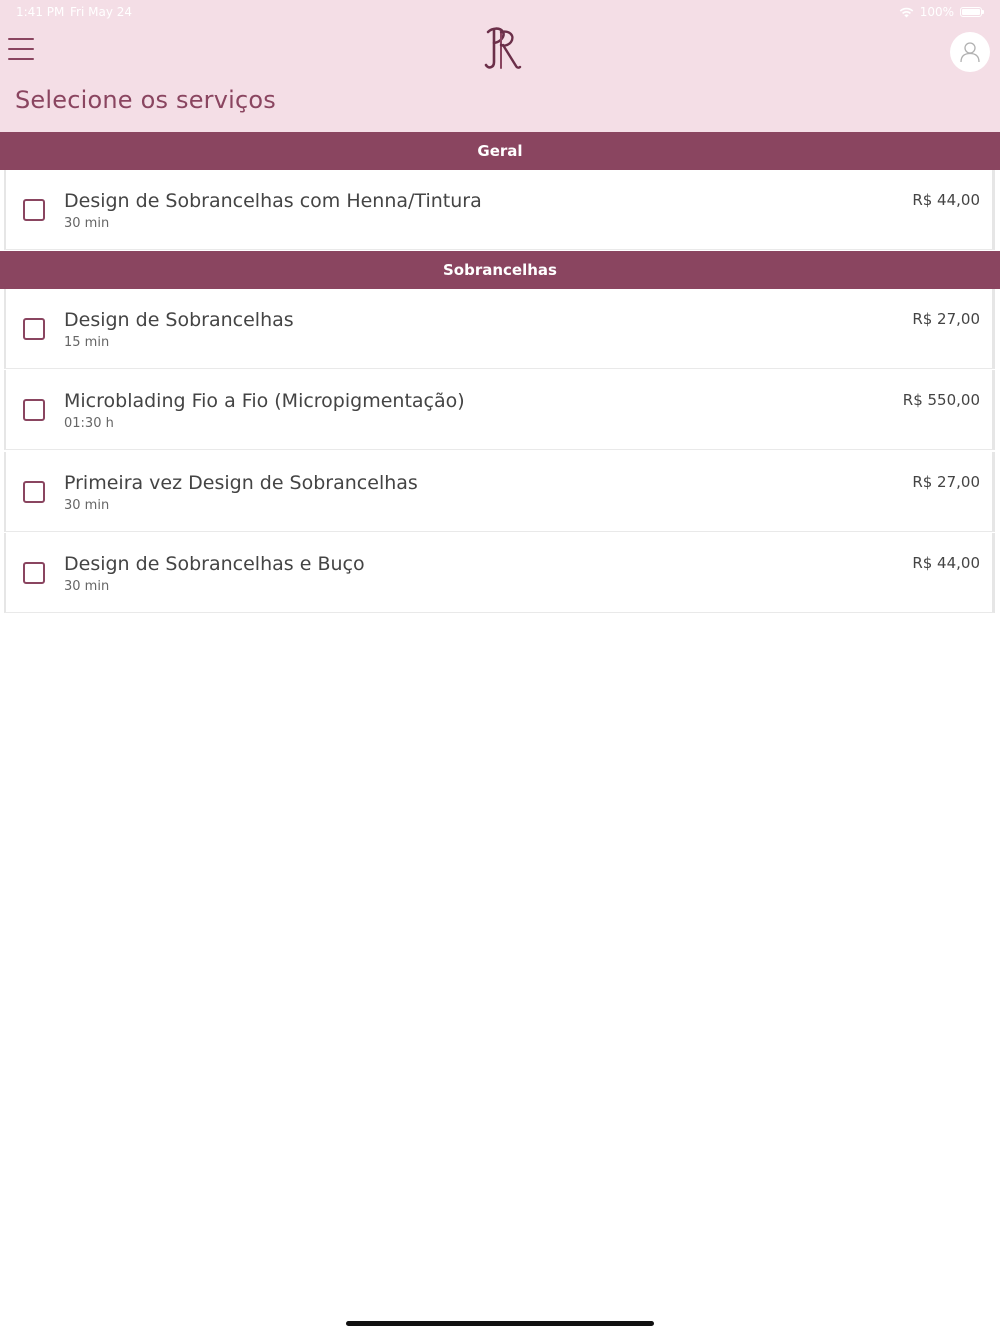  What do you see at coordinates (906, 12) in the screenshot?
I see `wifi-icon` at bounding box center [906, 12].